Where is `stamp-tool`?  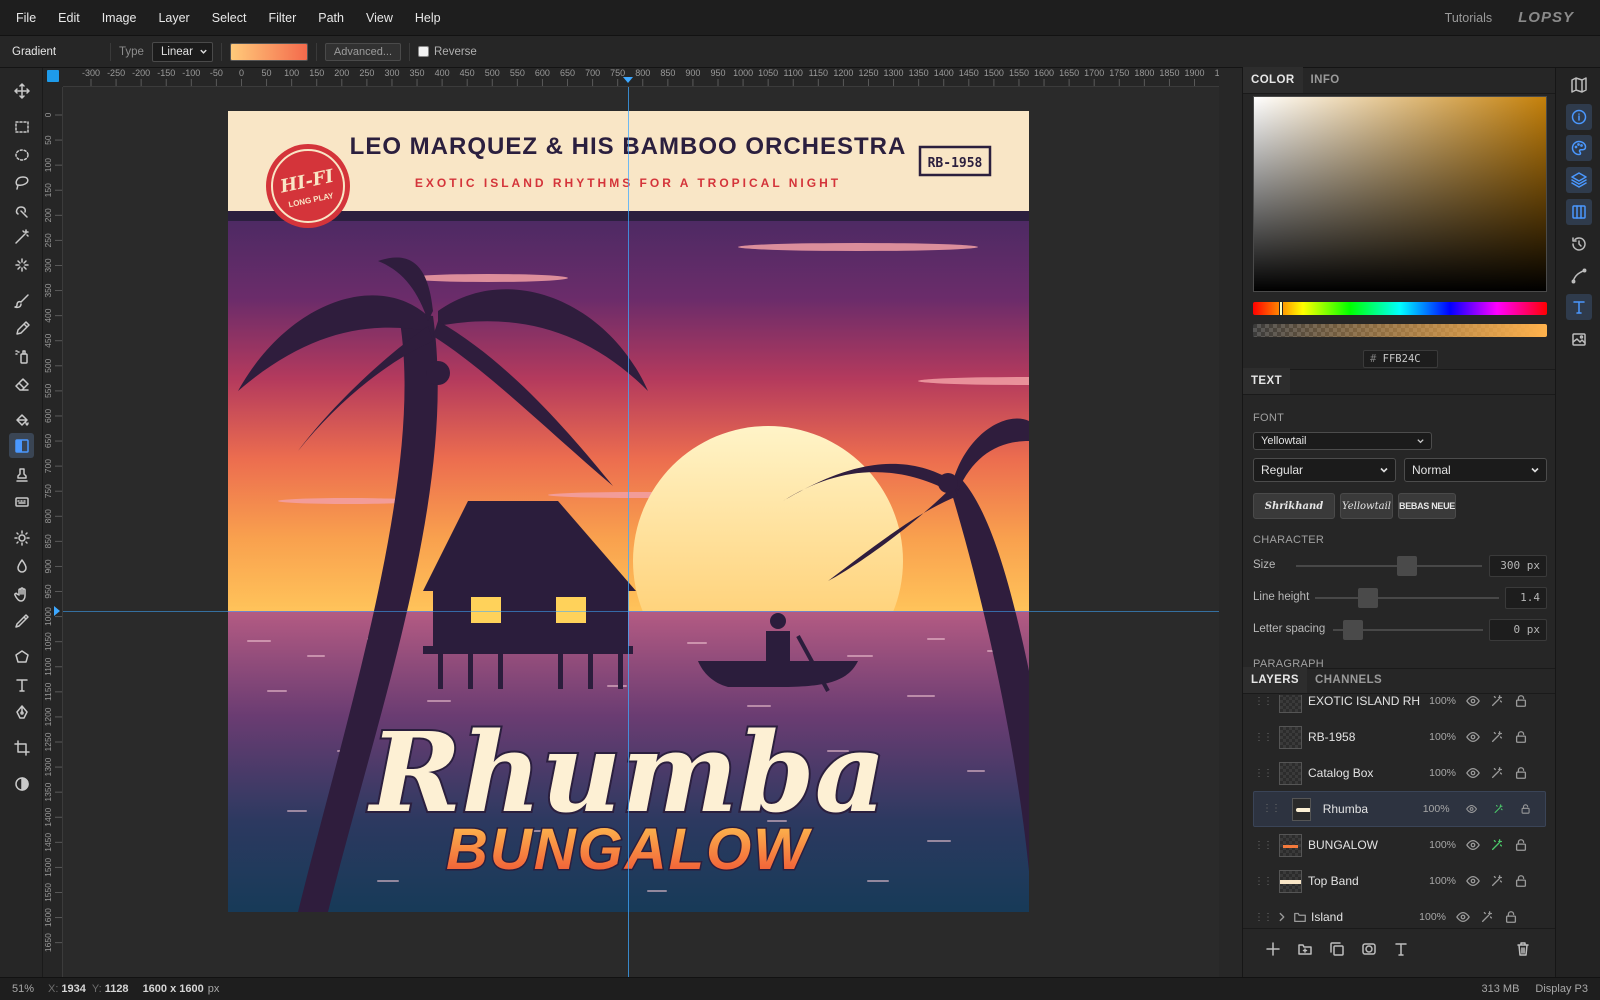 stamp-tool is located at coordinates (21, 474).